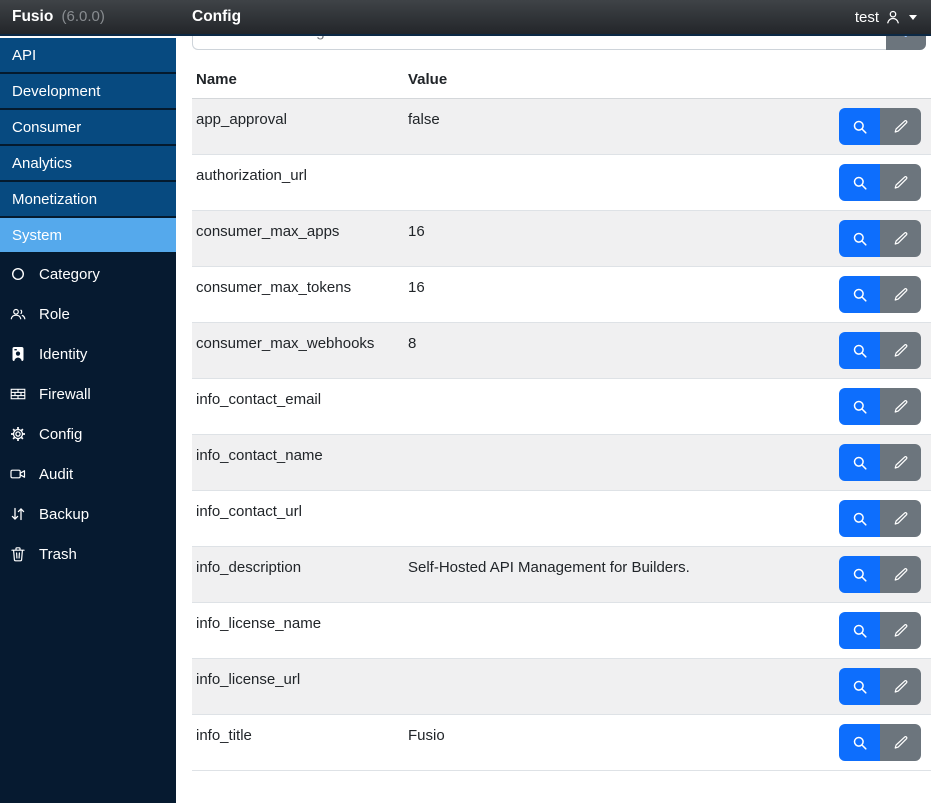 The image size is (931, 803). Describe the element at coordinates (216, 79) in the screenshot. I see `column-header-name: Name` at that location.